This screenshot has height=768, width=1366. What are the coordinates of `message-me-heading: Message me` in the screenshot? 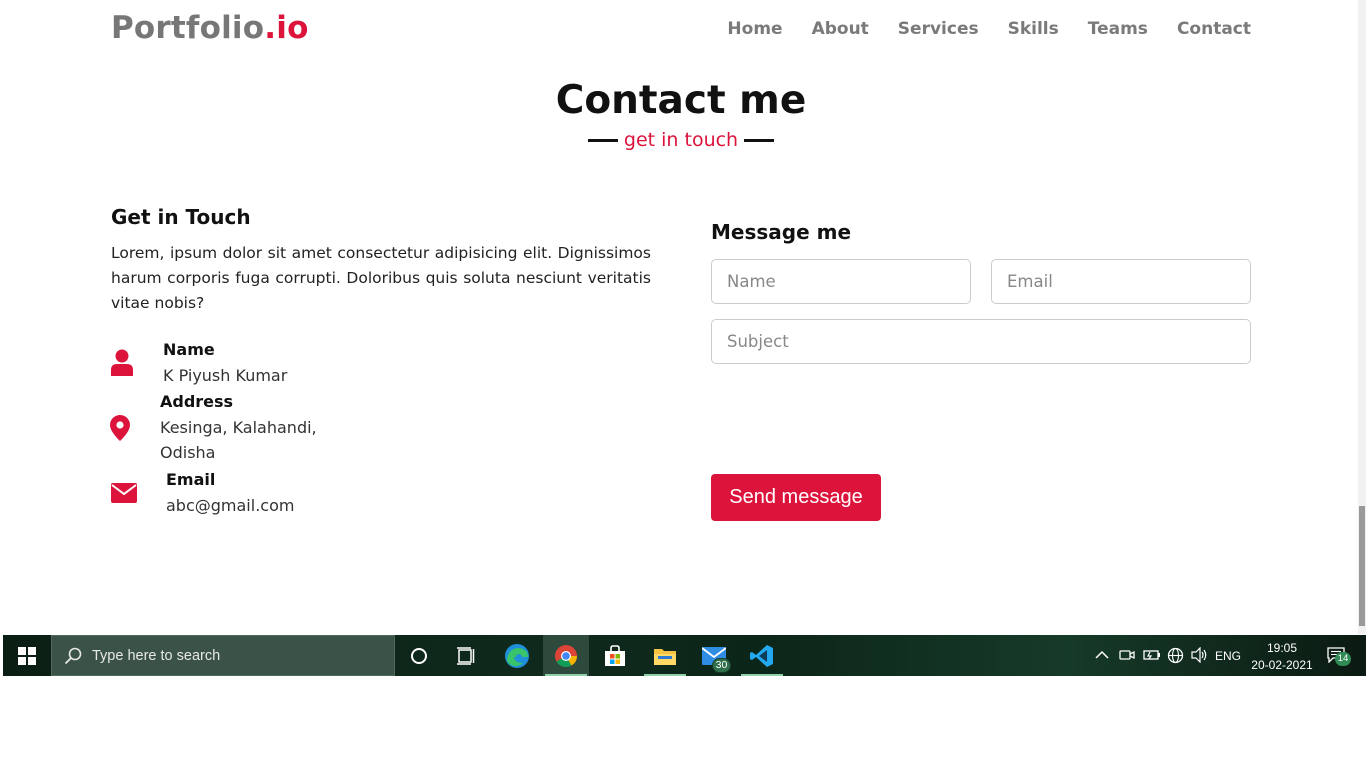 It's located at (781, 232).